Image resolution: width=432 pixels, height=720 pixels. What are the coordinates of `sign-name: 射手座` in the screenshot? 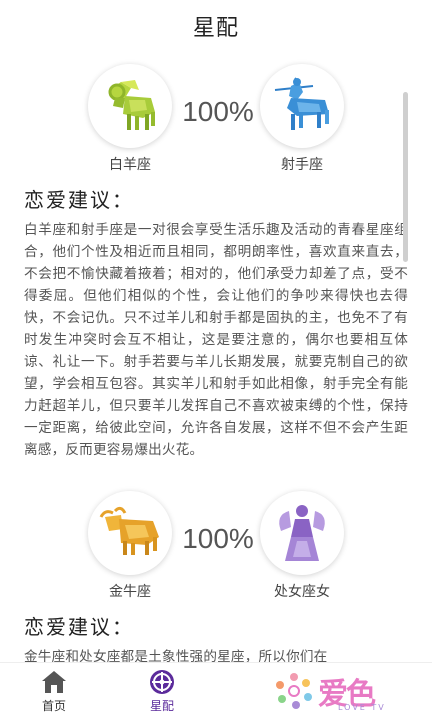 It's located at (302, 165).